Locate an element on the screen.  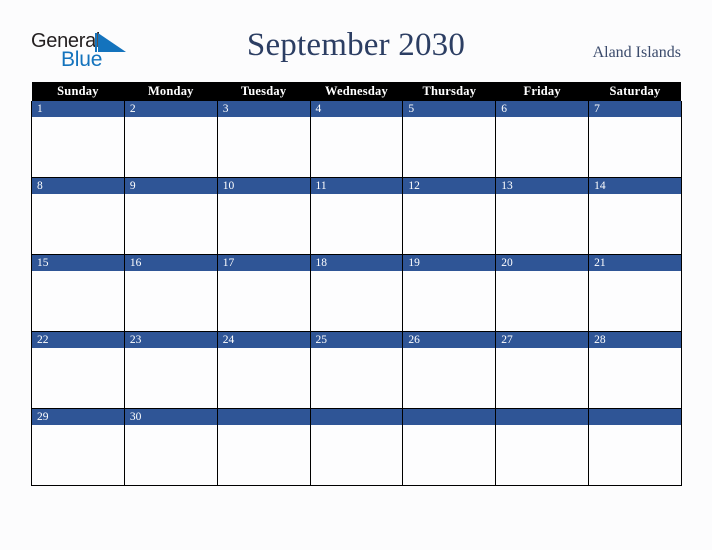
calendar-day-cell: 6 is located at coordinates (542, 139).